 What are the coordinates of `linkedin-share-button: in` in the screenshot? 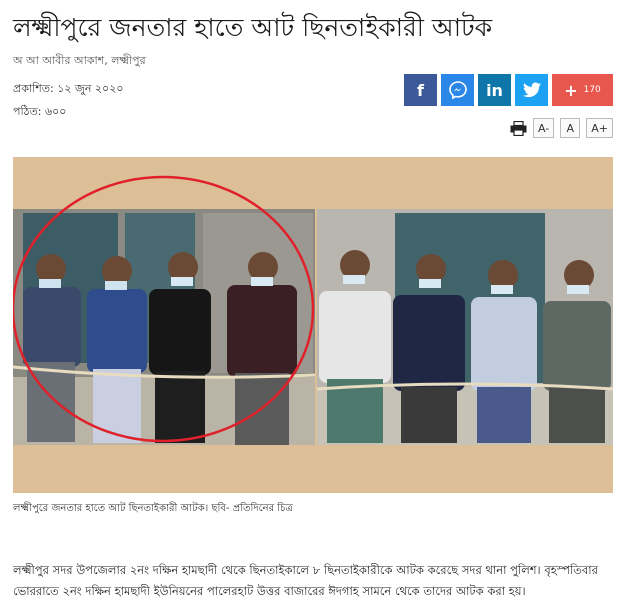 It's located at (494, 90).